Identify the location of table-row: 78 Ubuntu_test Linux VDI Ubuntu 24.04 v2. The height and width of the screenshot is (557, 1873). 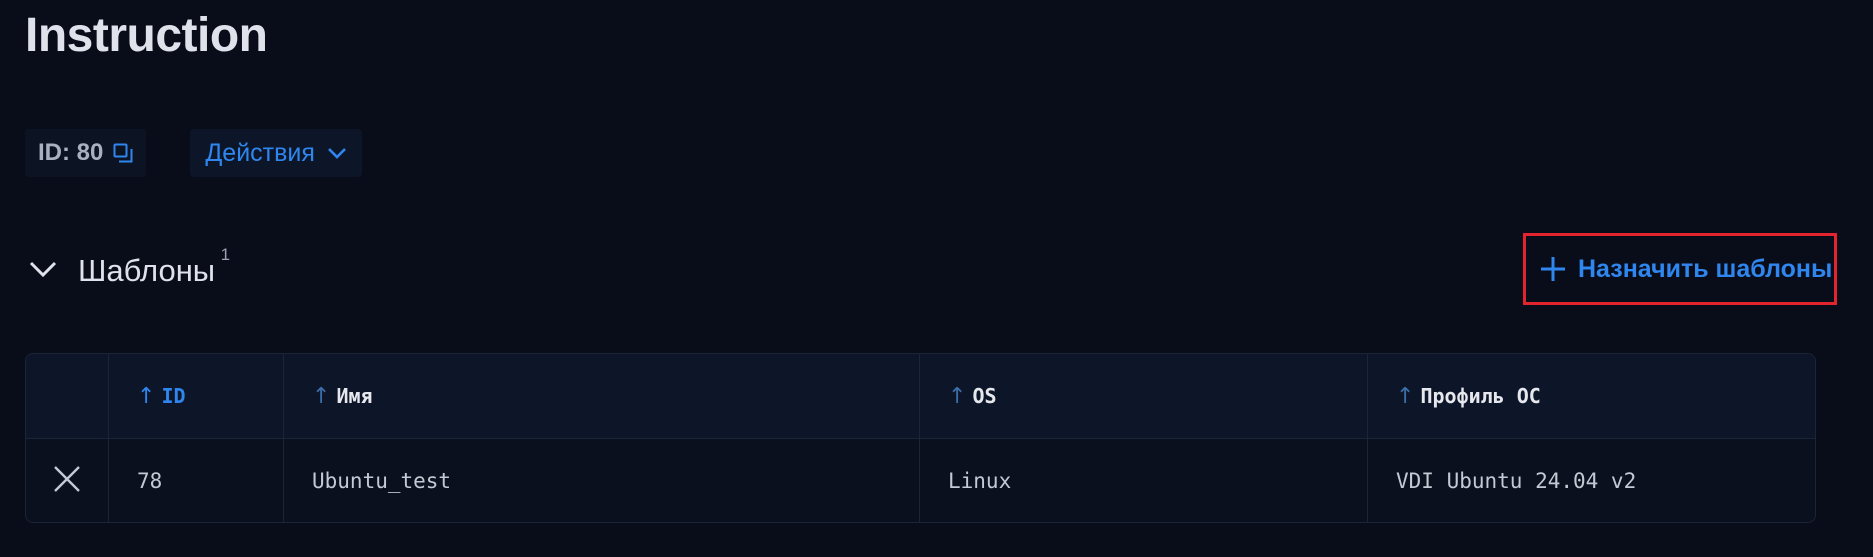
(920, 480).